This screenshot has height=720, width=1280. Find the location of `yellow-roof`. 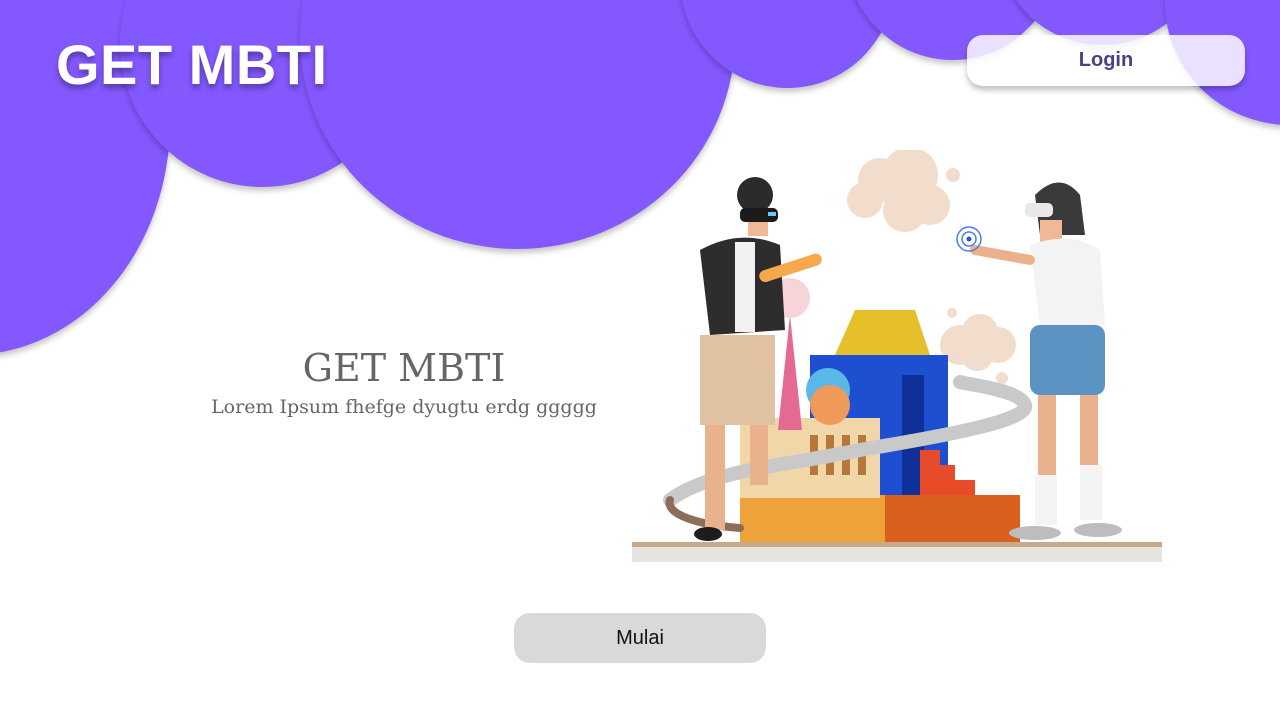

yellow-roof is located at coordinates (882, 332).